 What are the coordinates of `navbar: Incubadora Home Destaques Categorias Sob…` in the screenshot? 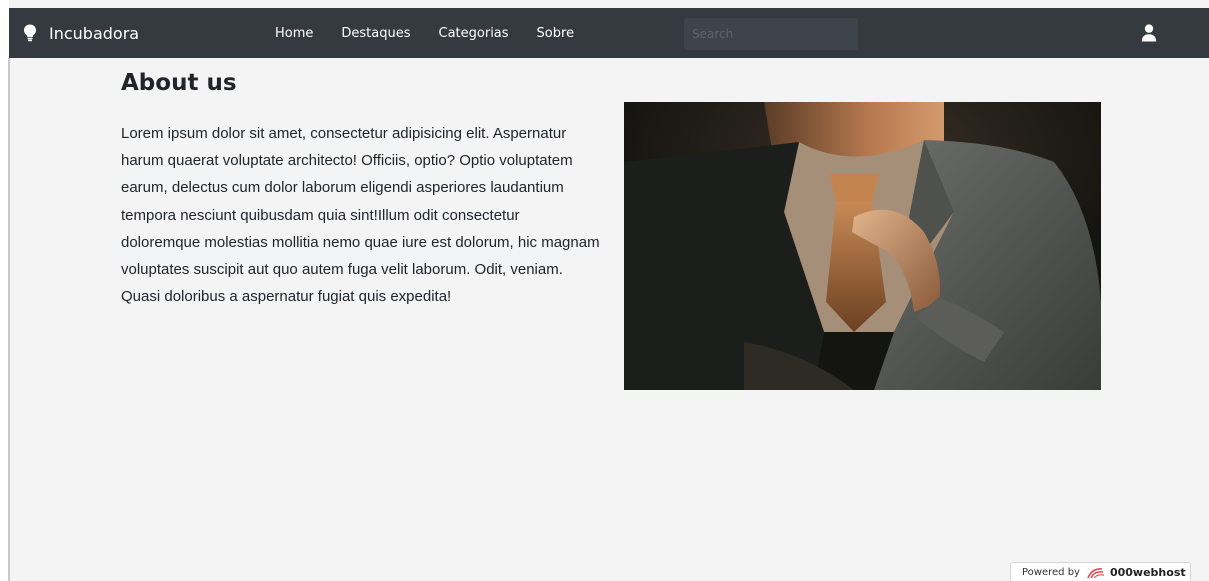 It's located at (609, 33).